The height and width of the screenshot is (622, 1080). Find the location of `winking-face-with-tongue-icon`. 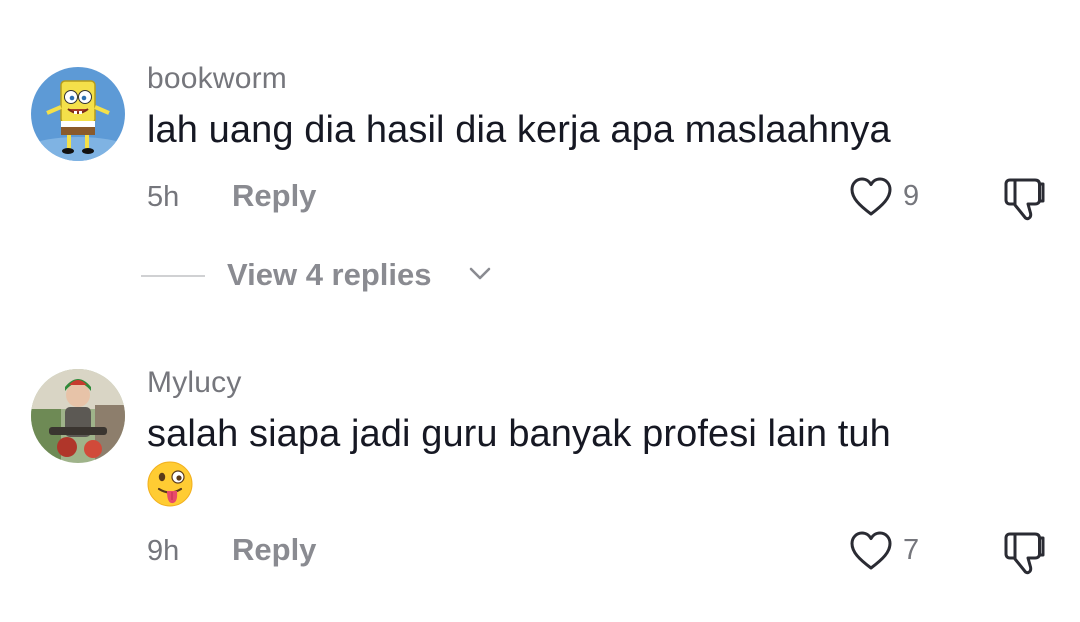

winking-face-with-tongue-icon is located at coordinates (170, 484).